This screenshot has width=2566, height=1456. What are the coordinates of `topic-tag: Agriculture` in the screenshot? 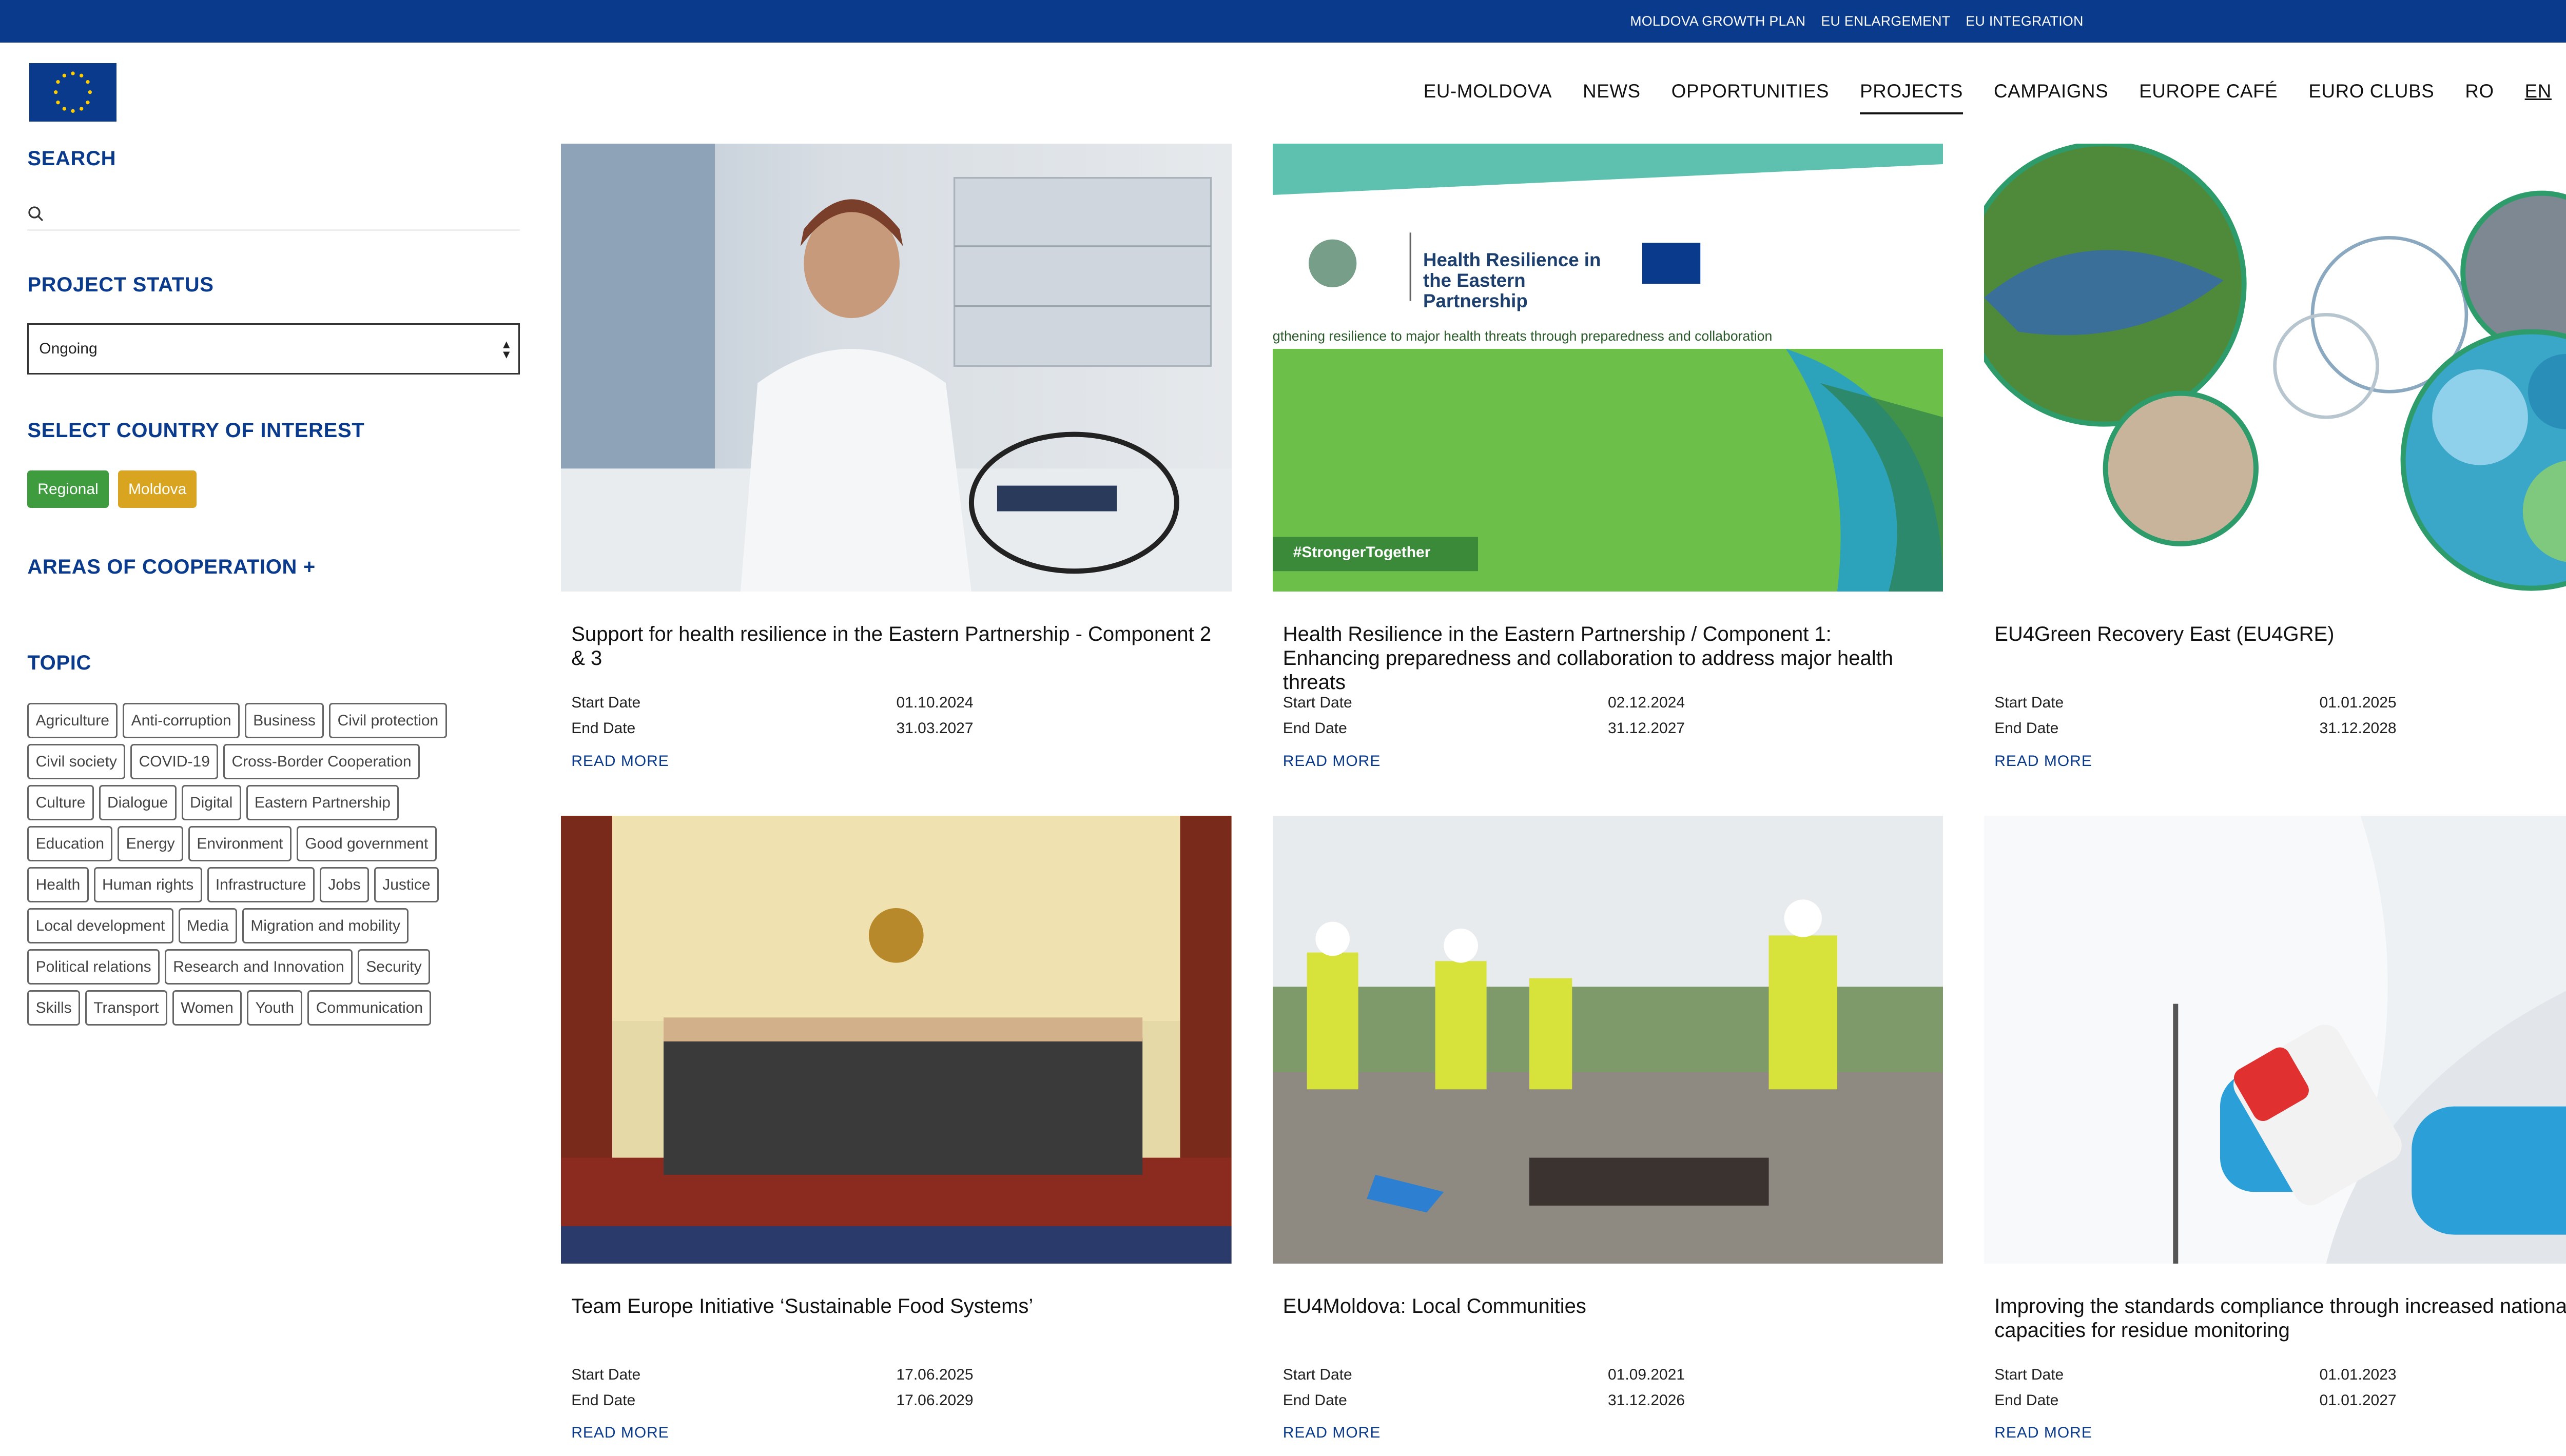 It's located at (72, 720).